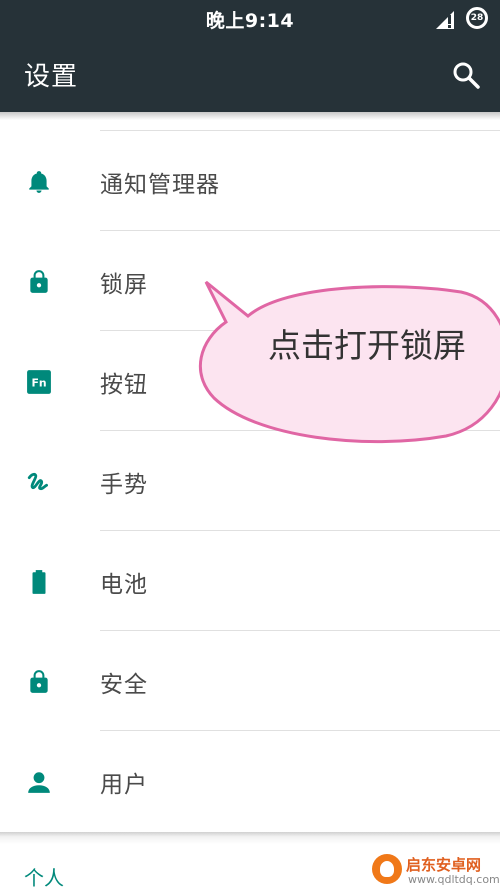  Describe the element at coordinates (124, 285) in the screenshot. I see `settings-item-label: 锁屏` at that location.